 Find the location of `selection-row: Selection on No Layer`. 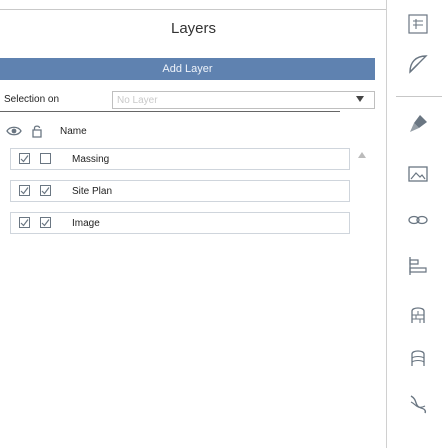

selection-row: Selection on No Layer is located at coordinates (187, 101).